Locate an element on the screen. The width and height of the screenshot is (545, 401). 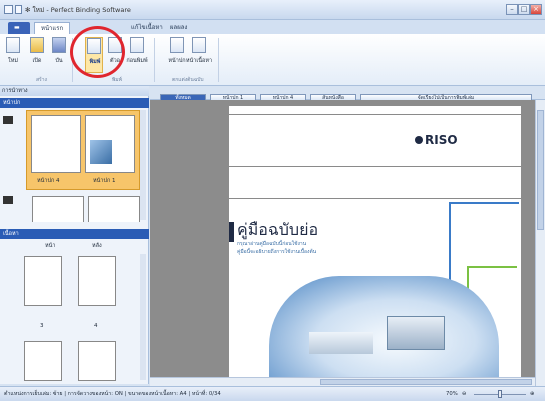
tab-home: หน้าแรก is located at coordinates (52, 28).